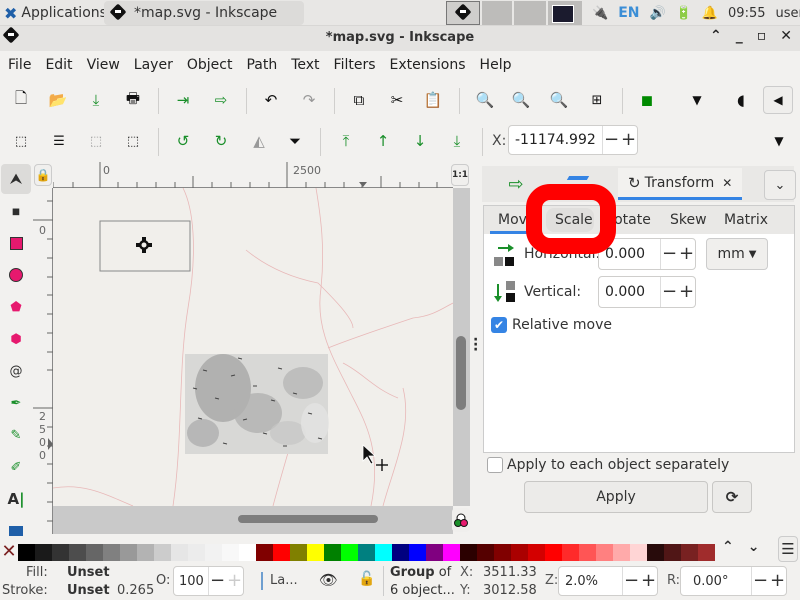  What do you see at coordinates (309, 65) in the screenshot?
I see `menu-text: Text` at bounding box center [309, 65].